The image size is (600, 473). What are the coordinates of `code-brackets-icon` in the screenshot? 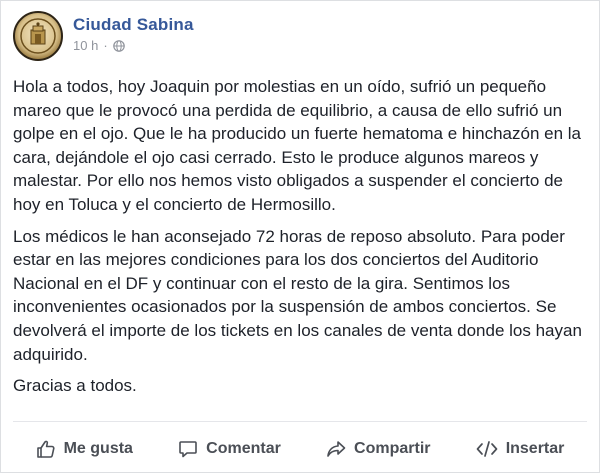 It's located at (487, 449).